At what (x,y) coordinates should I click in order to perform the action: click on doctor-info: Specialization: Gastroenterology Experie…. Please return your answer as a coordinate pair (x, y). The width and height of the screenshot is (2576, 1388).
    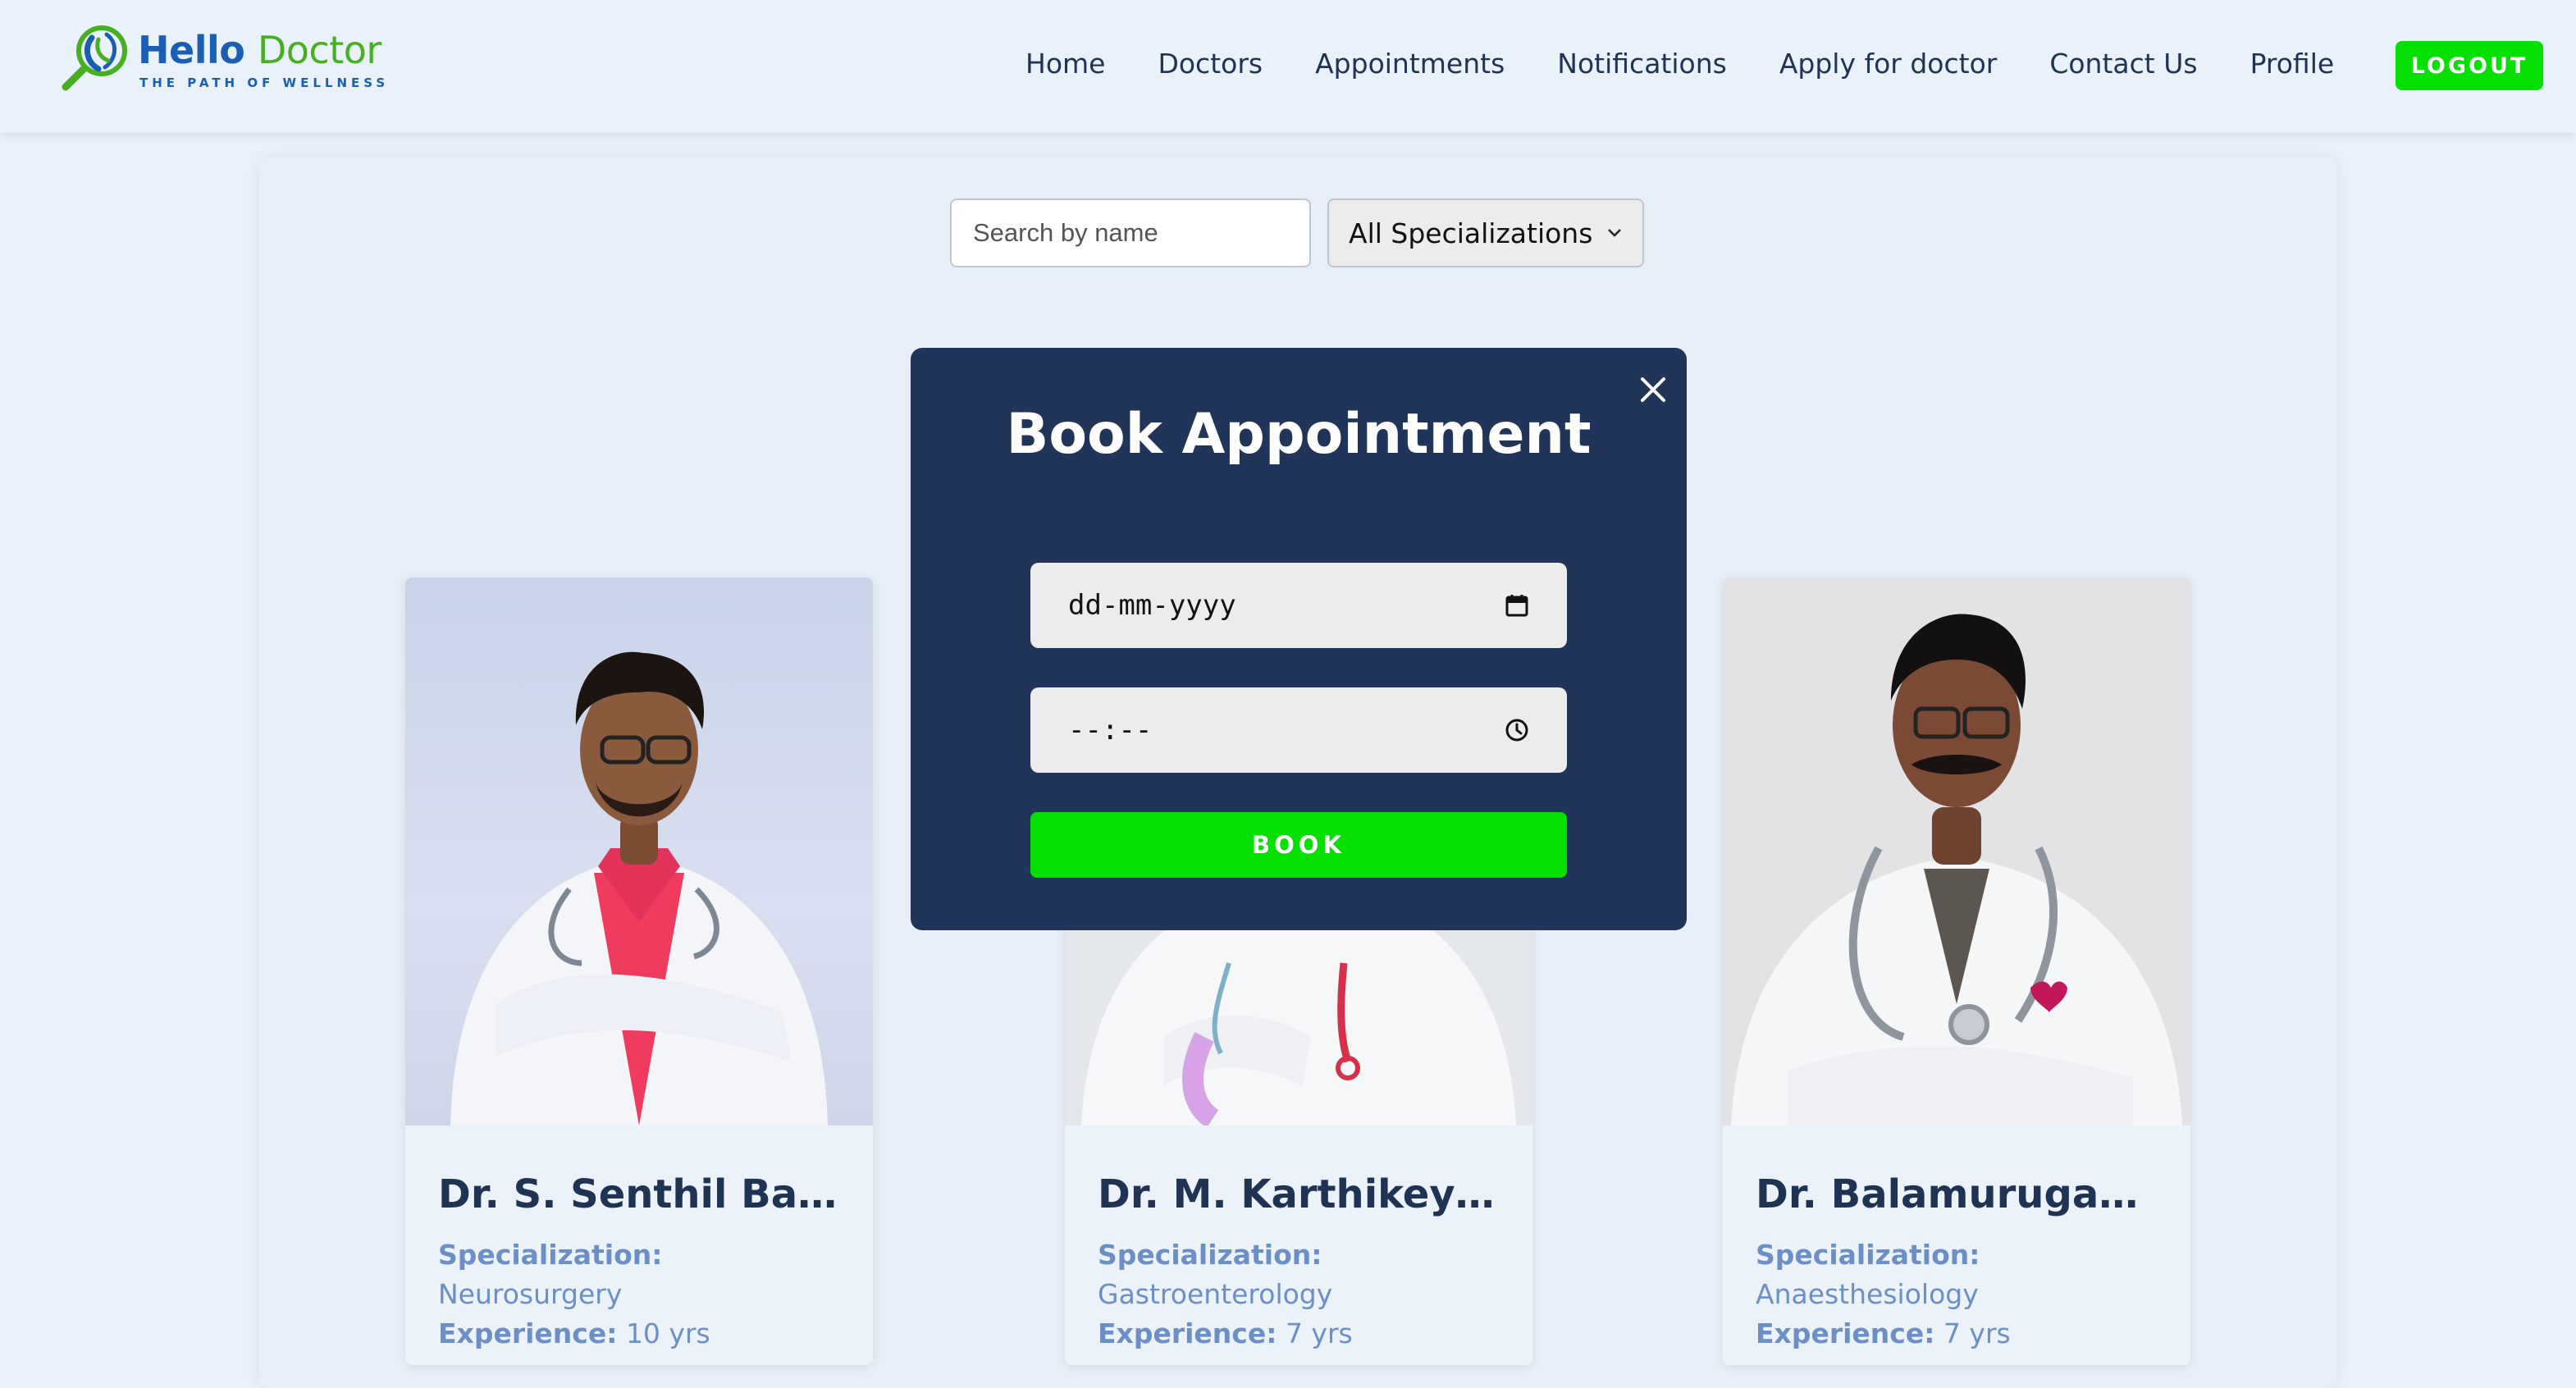
    Looking at the image, I should click on (1303, 1294).